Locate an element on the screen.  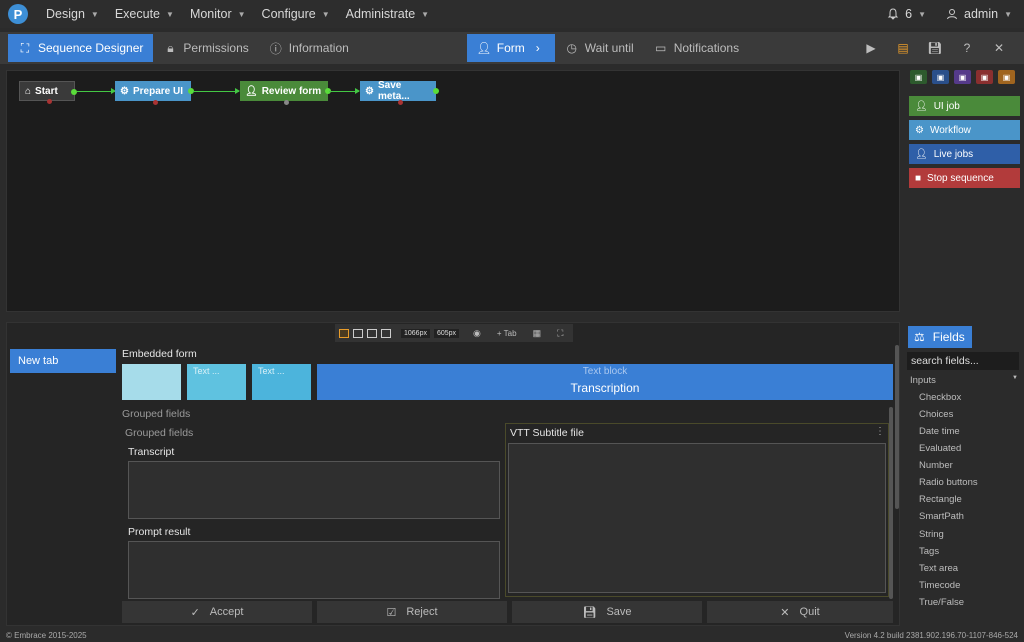
play-icon: ▶ is located at coordinates (871, 48).